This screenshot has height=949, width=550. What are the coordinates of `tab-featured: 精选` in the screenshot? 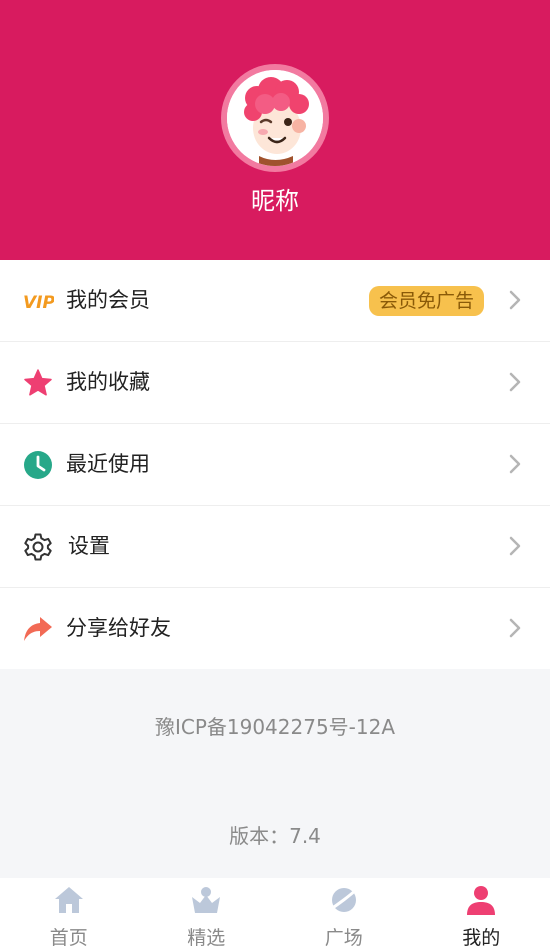 It's located at (207, 913).